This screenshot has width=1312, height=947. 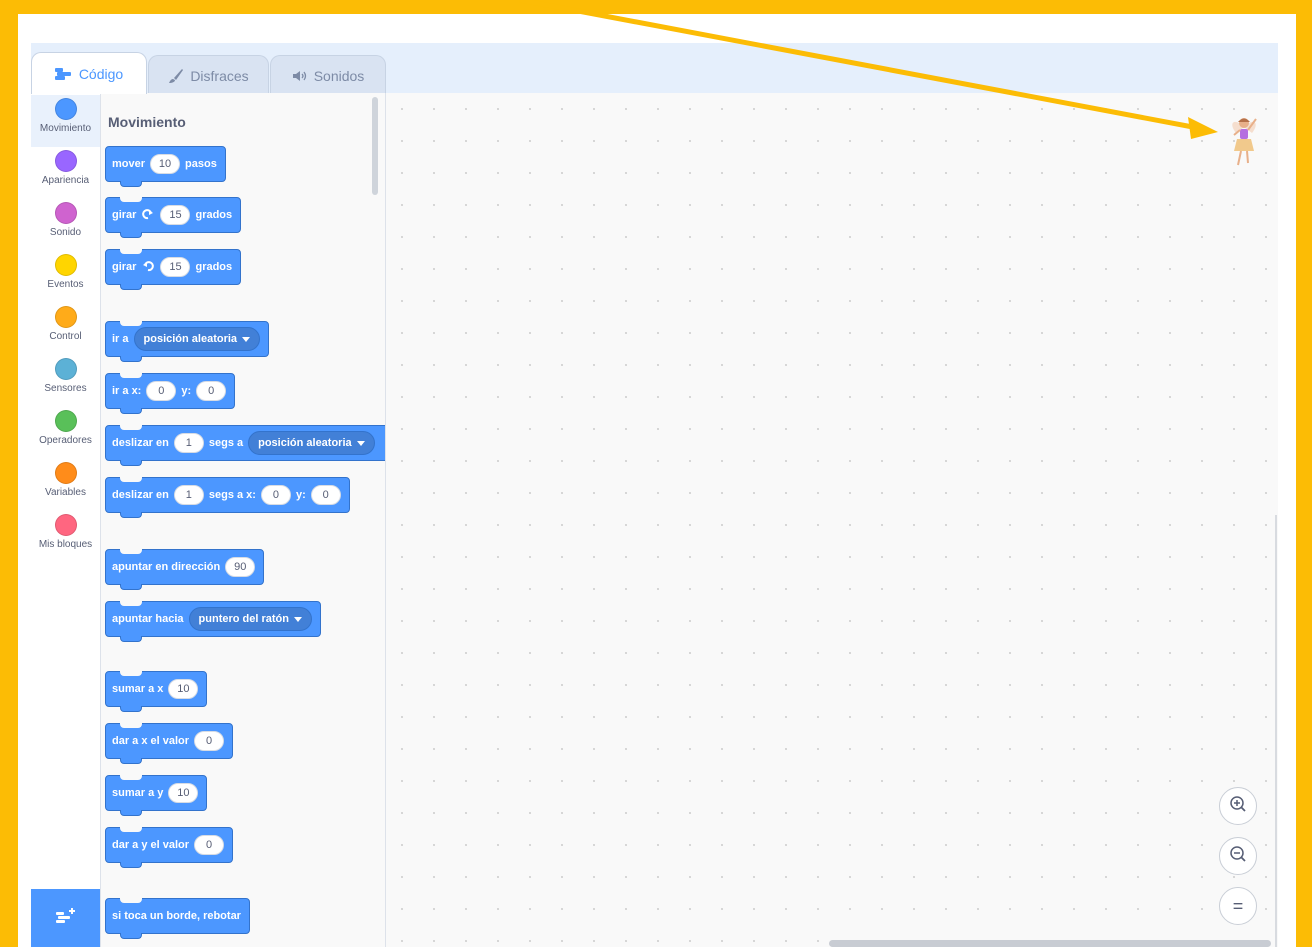 What do you see at coordinates (65, 121) in the screenshot?
I see `category-motion: Movimiento` at bounding box center [65, 121].